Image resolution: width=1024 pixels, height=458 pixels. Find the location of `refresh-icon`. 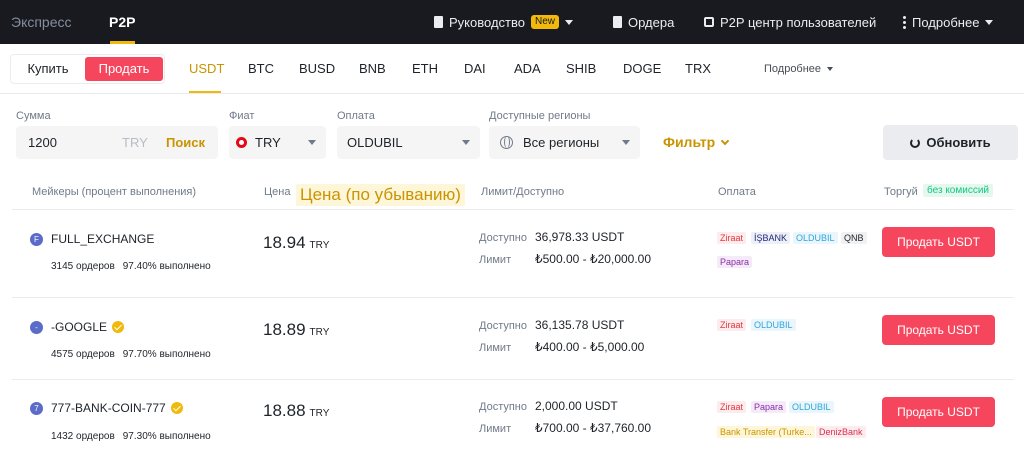

refresh-icon is located at coordinates (915, 142).